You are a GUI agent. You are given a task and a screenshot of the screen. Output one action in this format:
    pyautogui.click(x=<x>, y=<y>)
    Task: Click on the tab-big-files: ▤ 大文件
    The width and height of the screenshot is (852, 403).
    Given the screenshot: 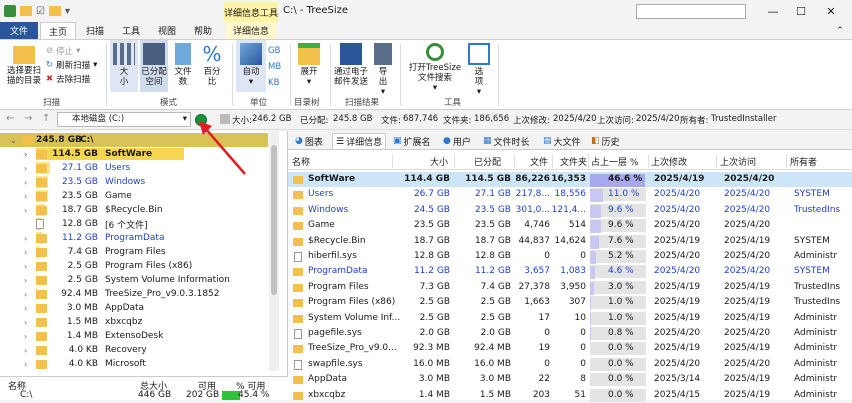 What is the action you would take?
    pyautogui.click(x=562, y=141)
    